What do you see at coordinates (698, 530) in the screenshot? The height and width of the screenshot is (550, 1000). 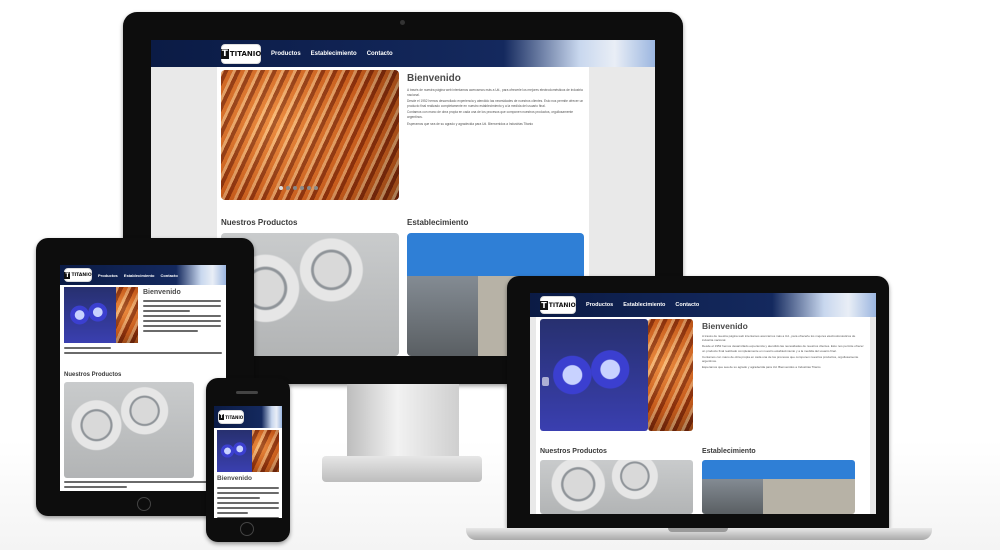 I see `laptop-notch` at bounding box center [698, 530].